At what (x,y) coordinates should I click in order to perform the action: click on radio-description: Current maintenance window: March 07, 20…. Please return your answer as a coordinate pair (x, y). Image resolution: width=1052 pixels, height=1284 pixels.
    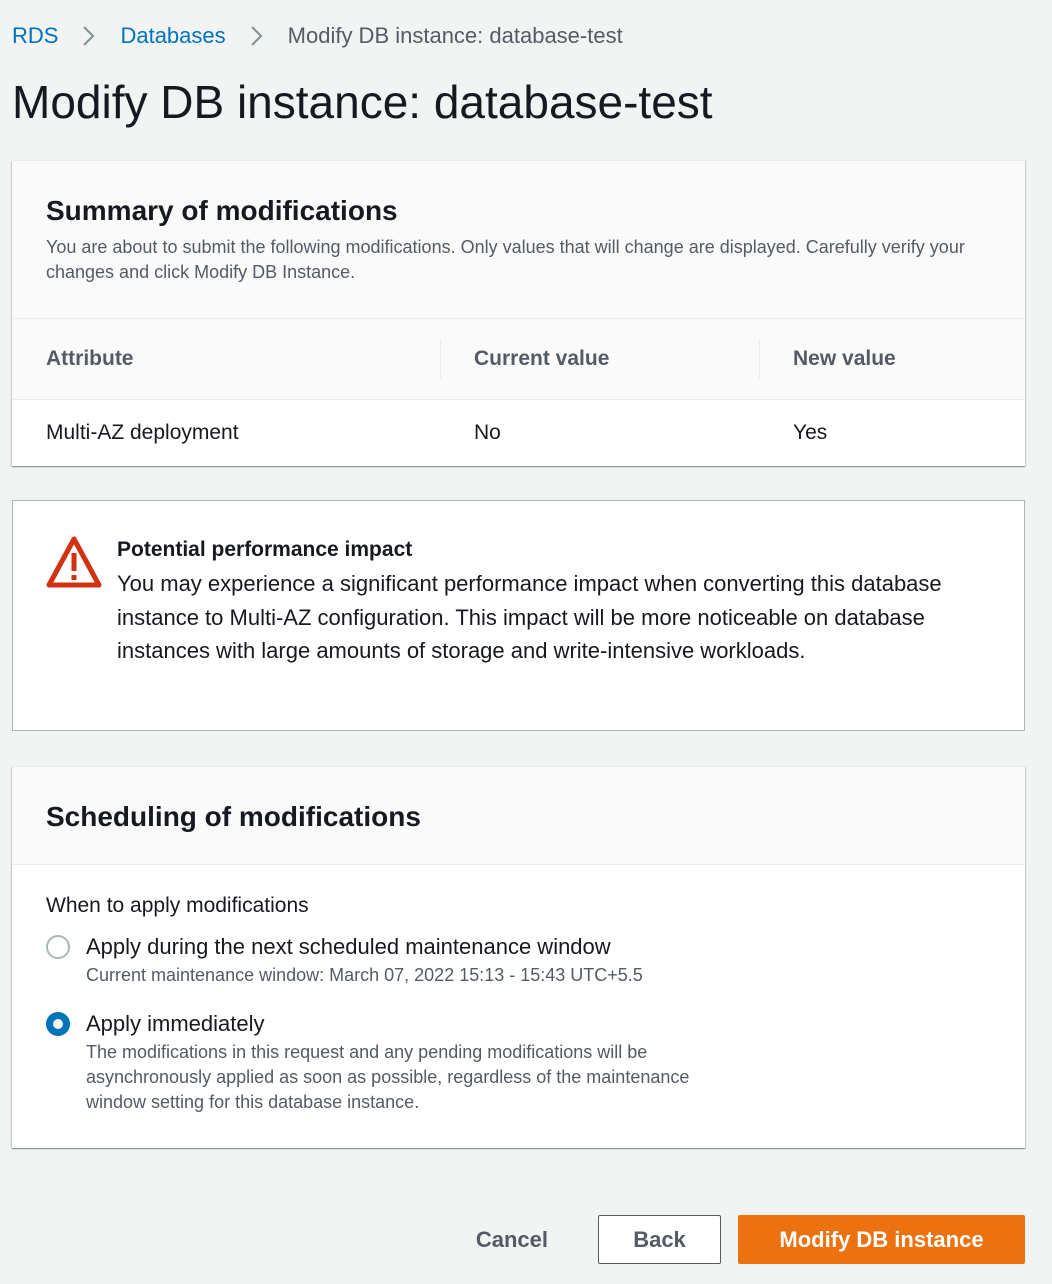
    Looking at the image, I should click on (364, 975).